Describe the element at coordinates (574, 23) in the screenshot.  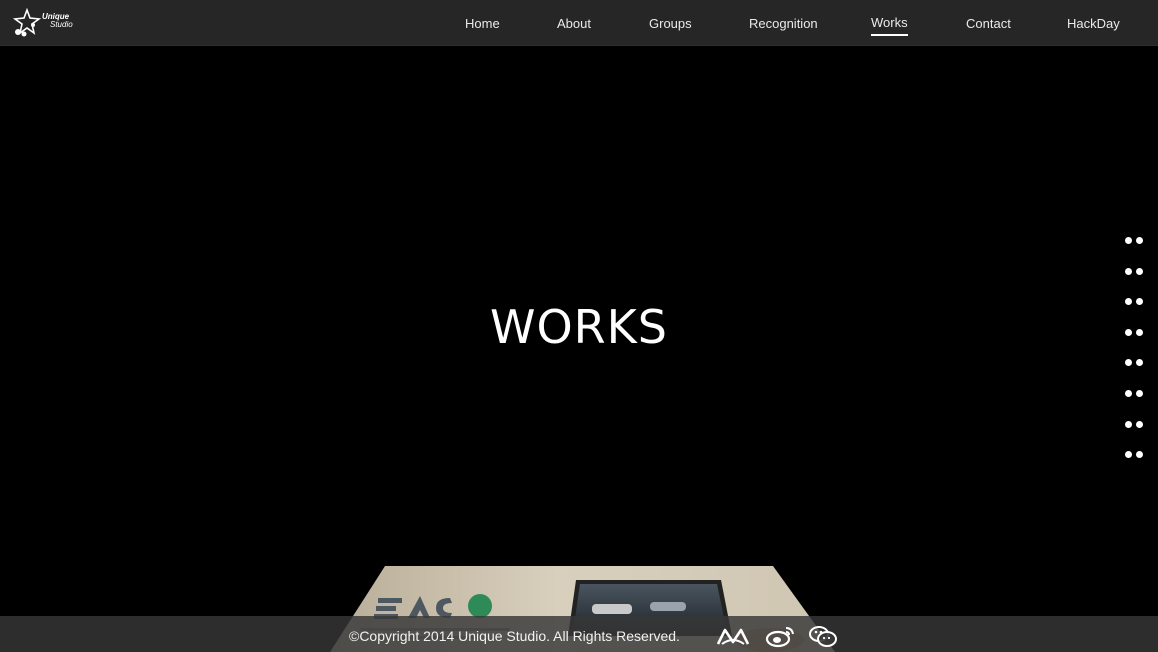
I see `nav-item-about: About` at that location.